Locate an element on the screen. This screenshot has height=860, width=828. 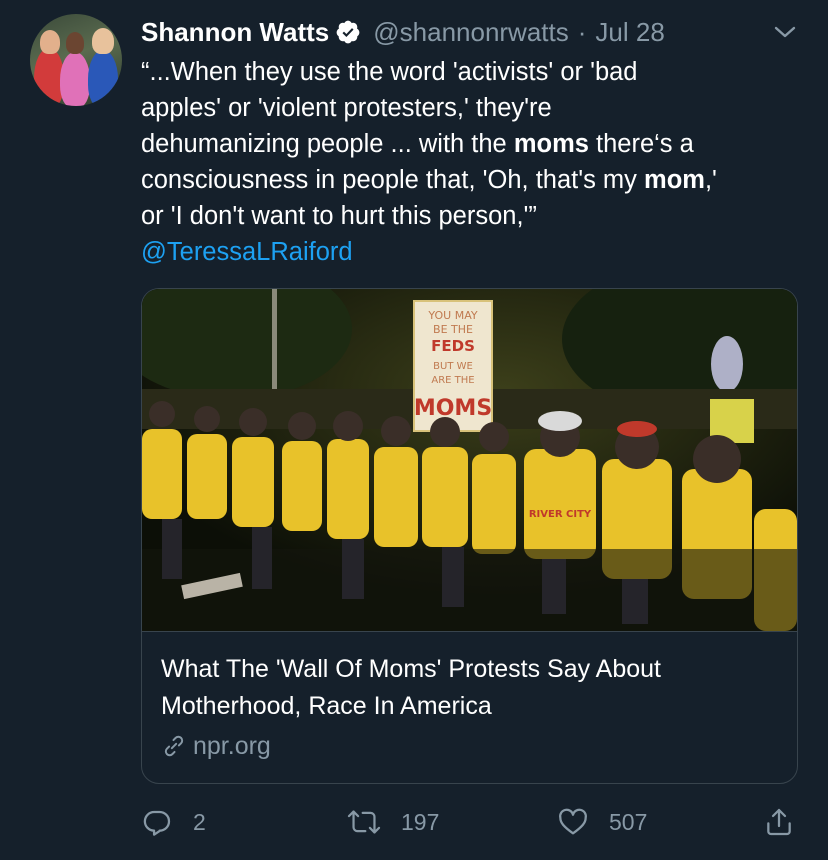
link-icon is located at coordinates (174, 746).